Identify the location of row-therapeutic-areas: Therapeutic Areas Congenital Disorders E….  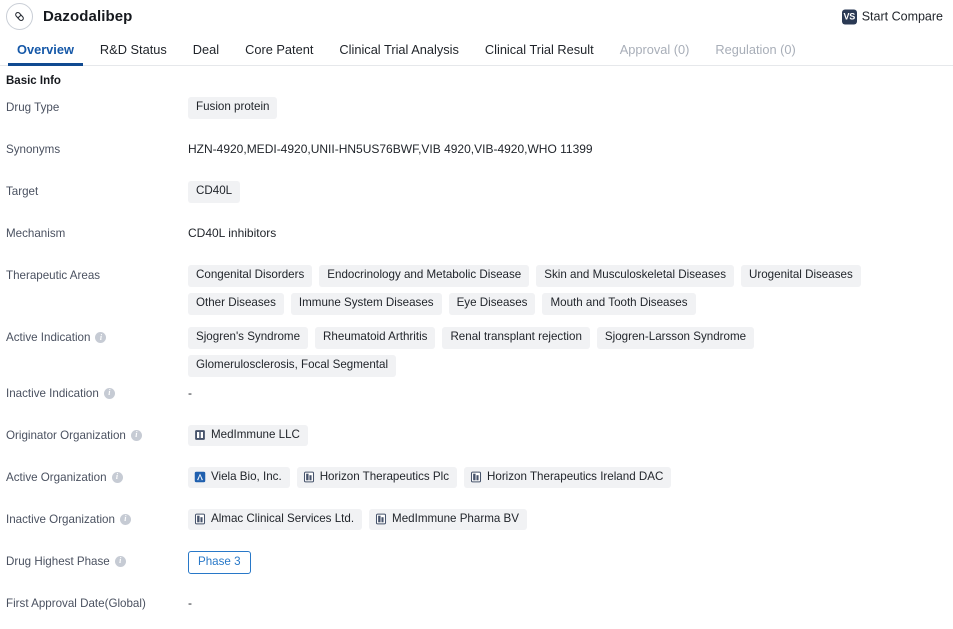
(479, 290).